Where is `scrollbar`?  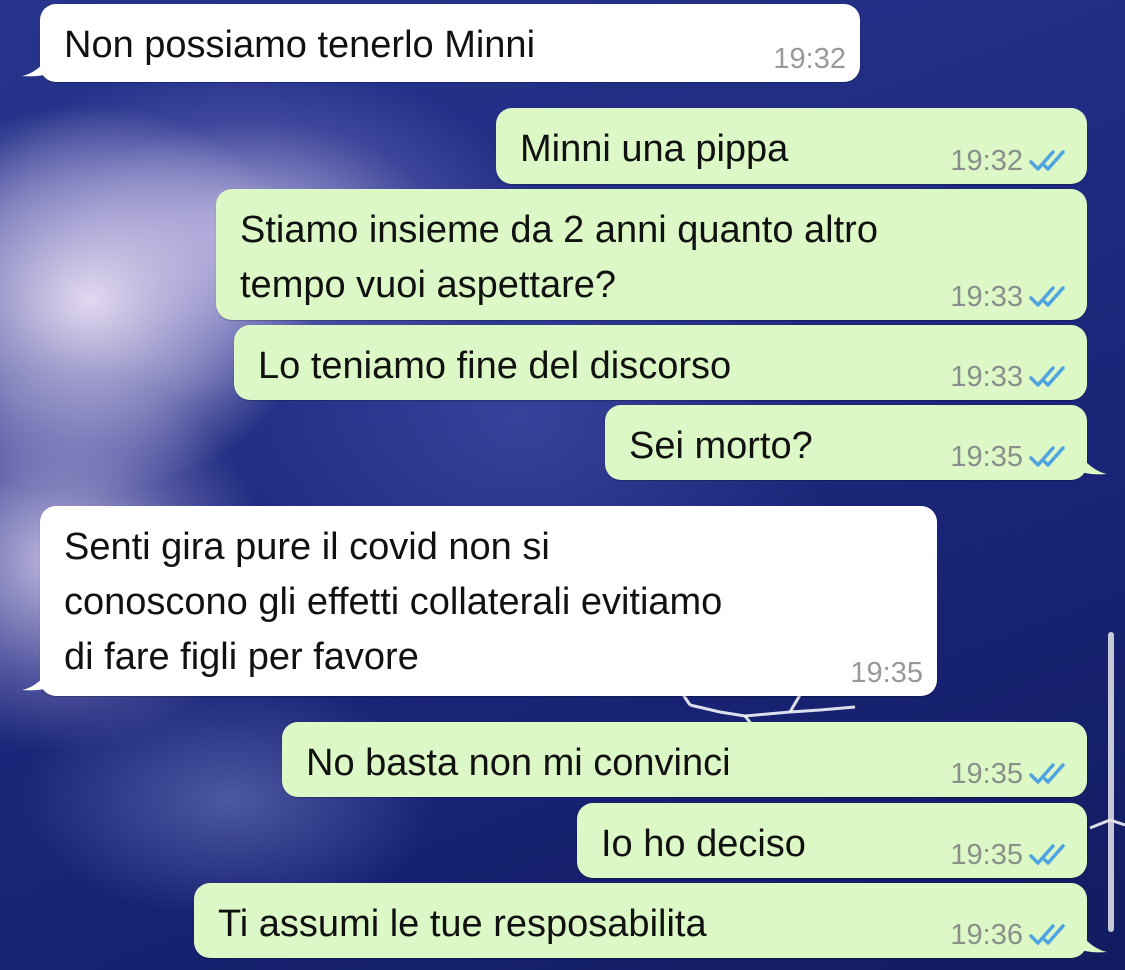
scrollbar is located at coordinates (1111, 782).